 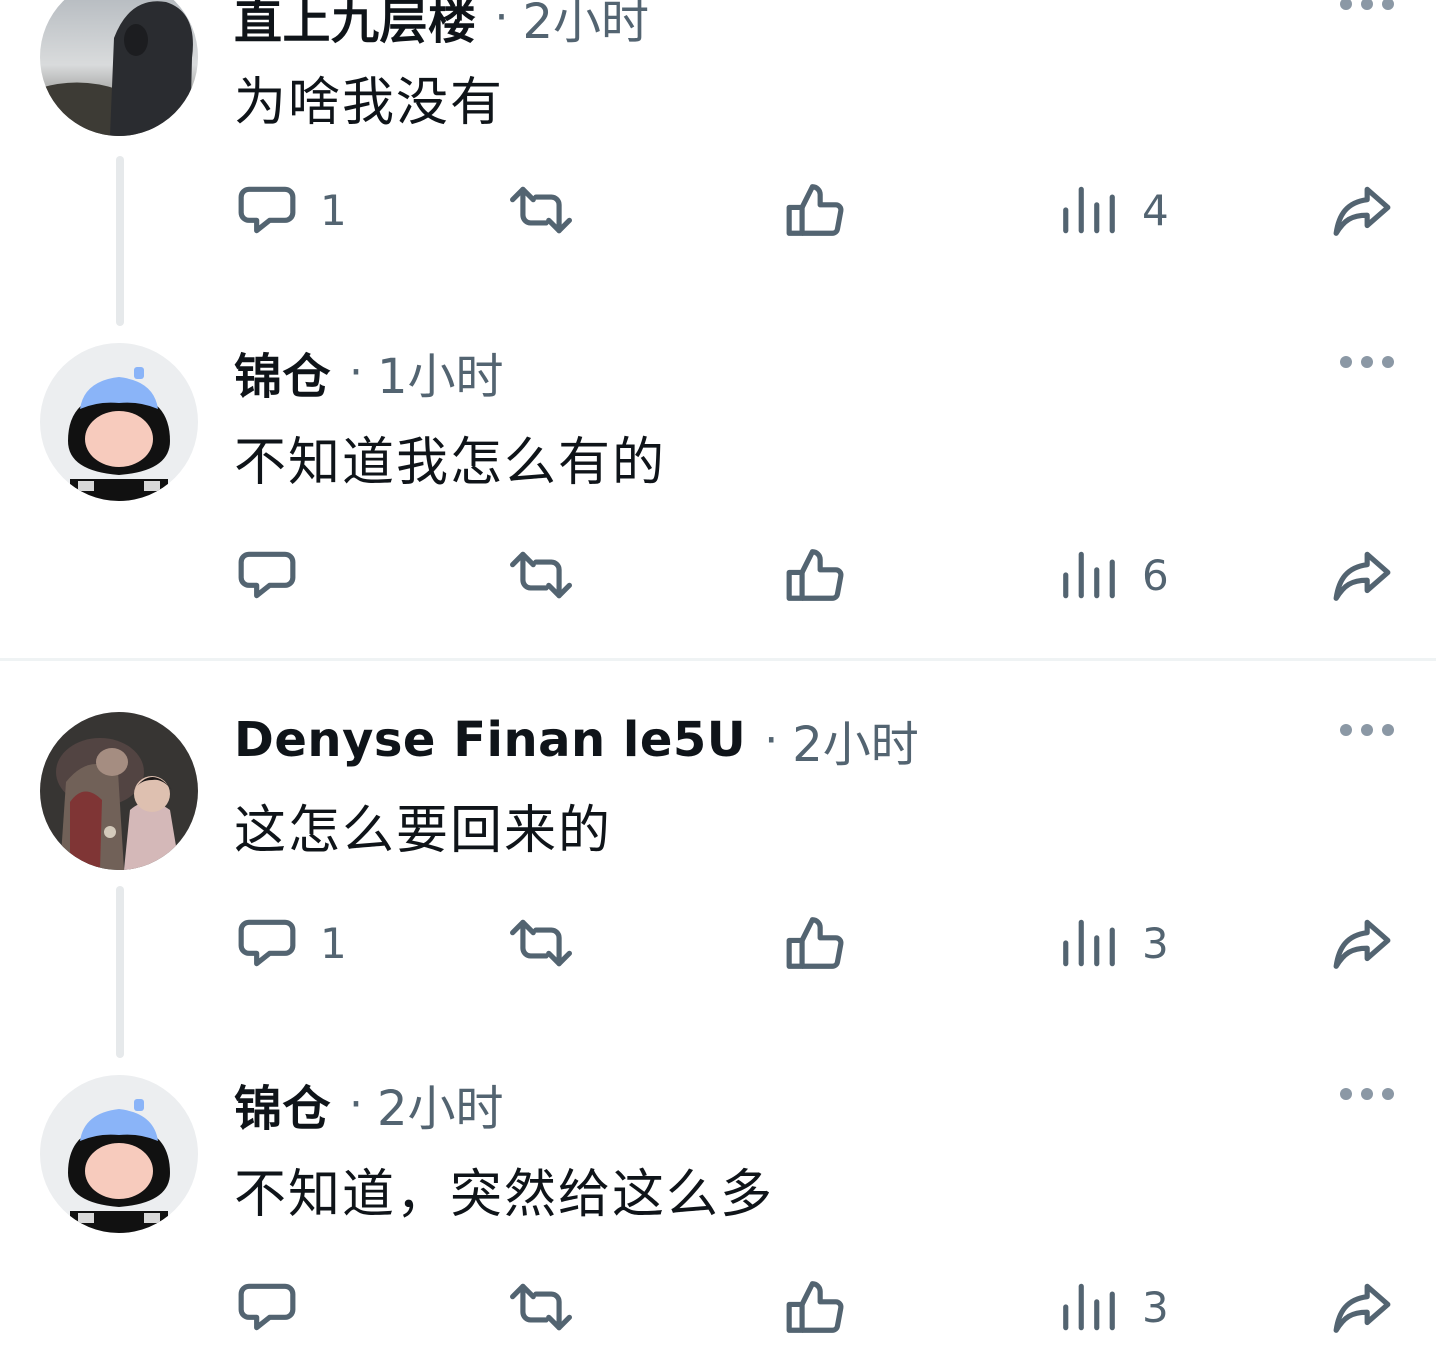 I want to click on post-header: Denyse Finan le5U · 2小时, so click(x=576, y=740).